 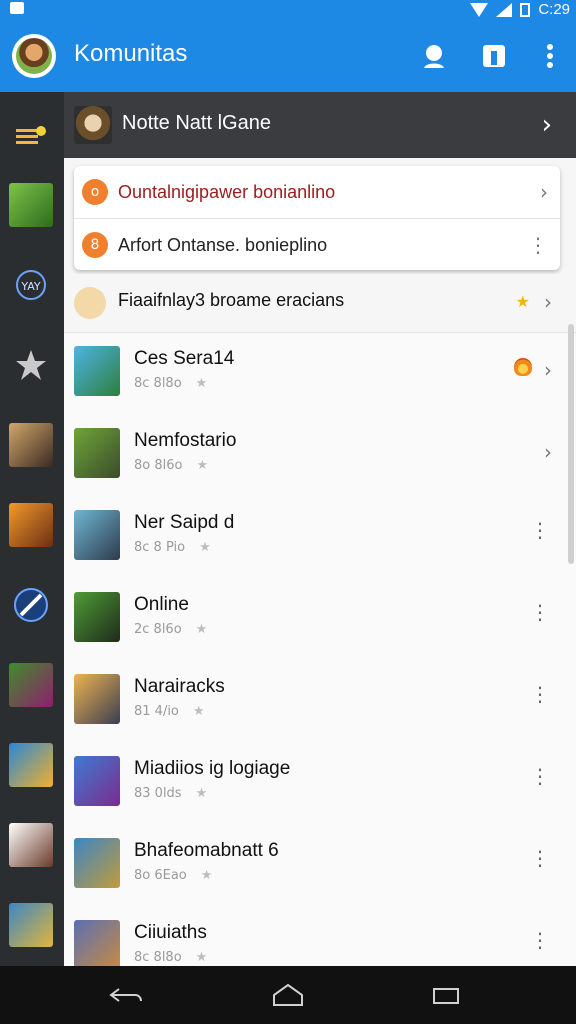 What do you see at coordinates (494, 56) in the screenshot?
I see `compose-icon` at bounding box center [494, 56].